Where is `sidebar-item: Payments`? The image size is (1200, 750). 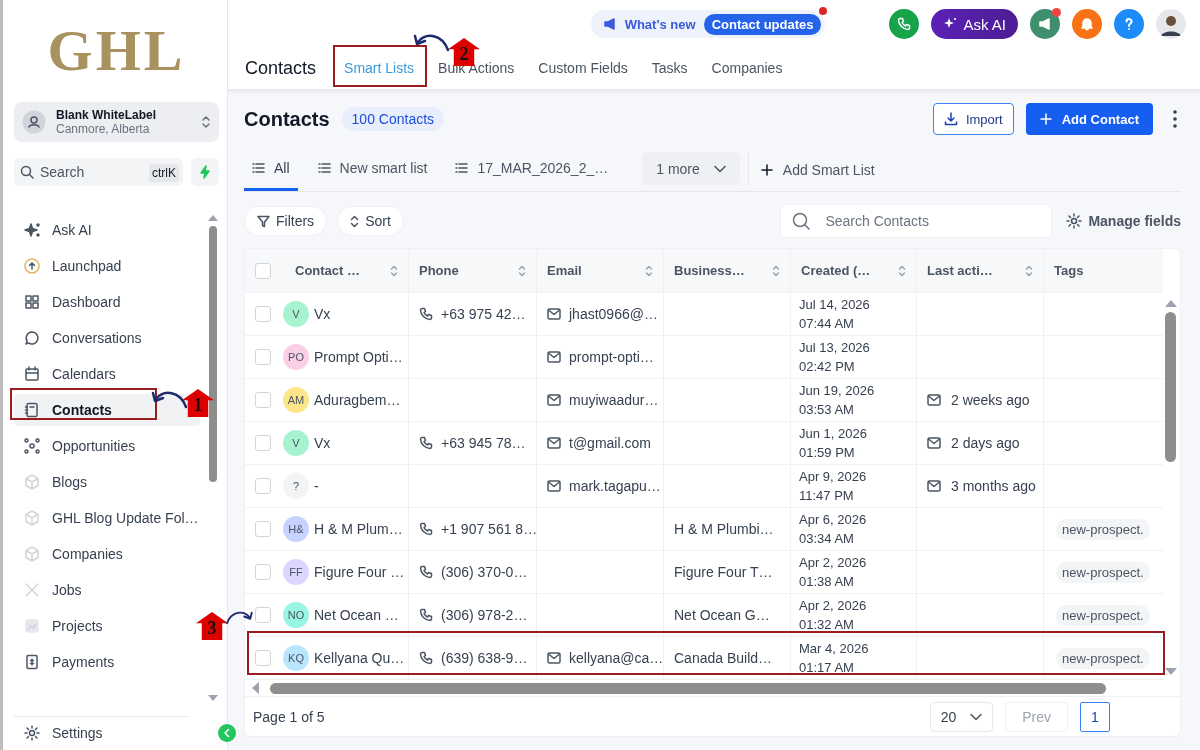 sidebar-item: Payments is located at coordinates (107, 662).